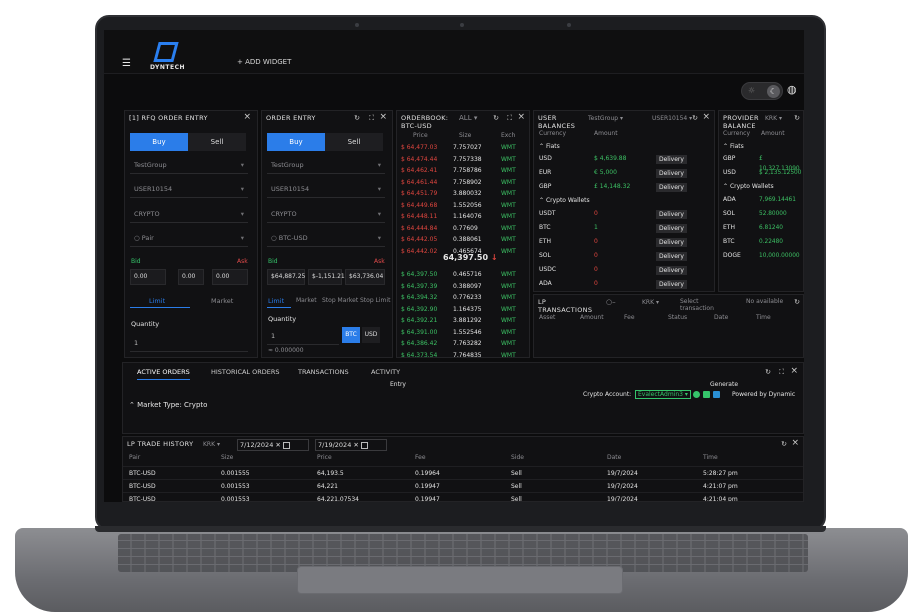 The width and height of the screenshot is (923, 616). I want to click on tab-activity: ACTIVITY, so click(385, 372).